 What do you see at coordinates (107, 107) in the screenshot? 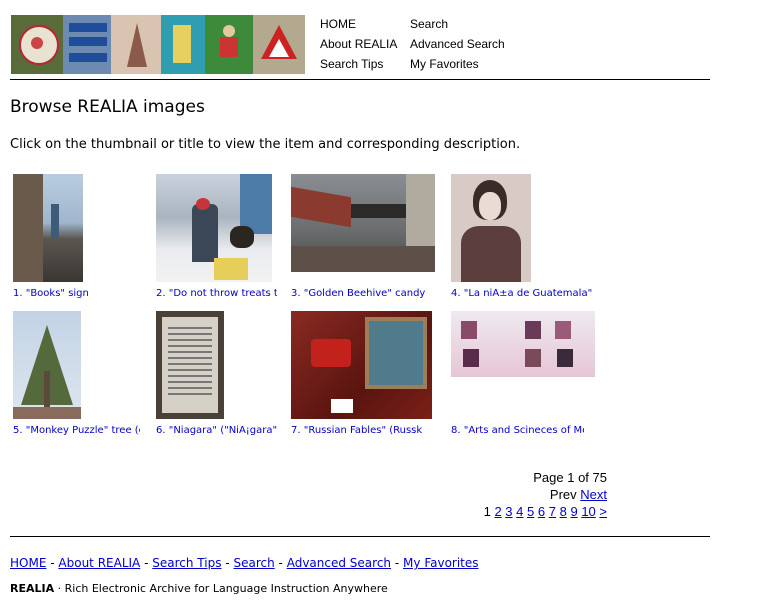
I see `page-title: Browse REALIA images` at bounding box center [107, 107].